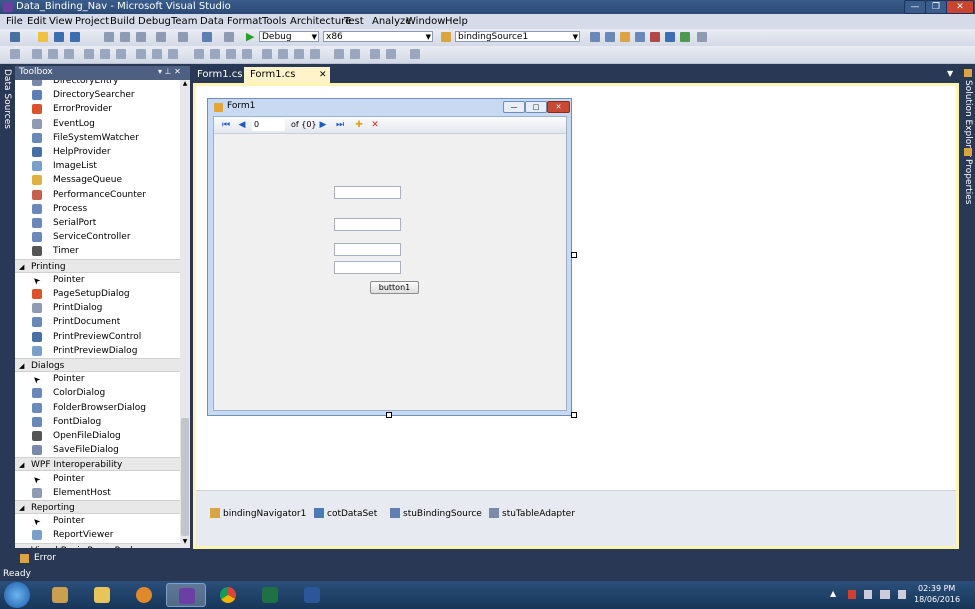 This screenshot has height=609, width=975. I want to click on taskbar-tools, so click(60, 595).